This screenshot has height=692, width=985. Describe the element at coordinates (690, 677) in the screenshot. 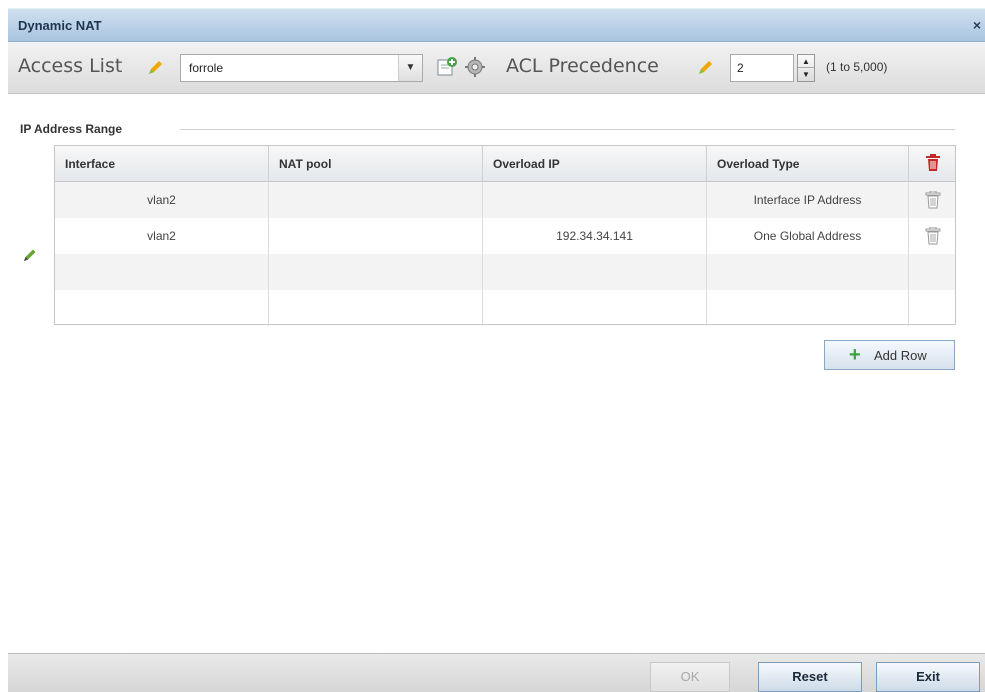

I see `ok-button: OK` at that location.